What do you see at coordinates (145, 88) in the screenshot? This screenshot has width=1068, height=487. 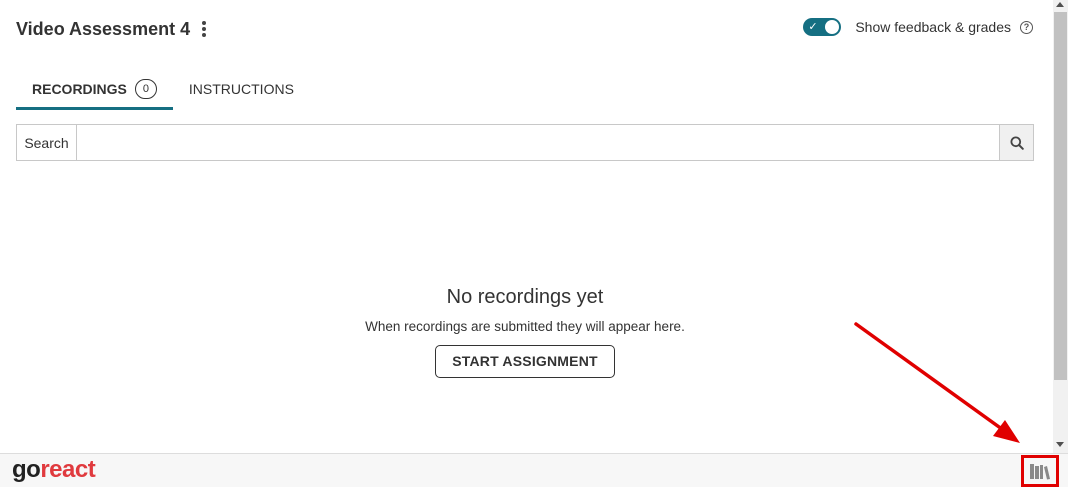 I see `recordings-count-badge: 0` at bounding box center [145, 88].